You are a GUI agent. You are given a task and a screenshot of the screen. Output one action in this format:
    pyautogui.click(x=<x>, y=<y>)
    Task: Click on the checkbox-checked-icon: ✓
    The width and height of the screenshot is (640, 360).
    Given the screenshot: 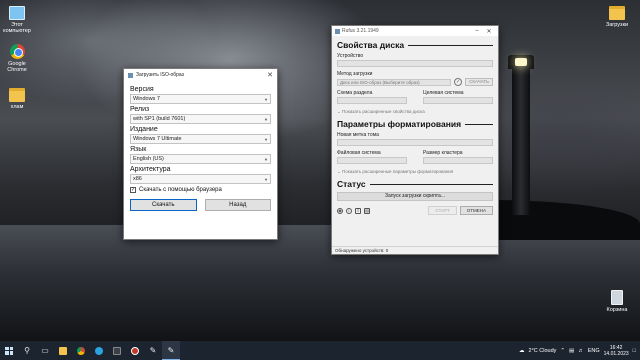 What is the action you would take?
    pyautogui.click(x=133, y=190)
    